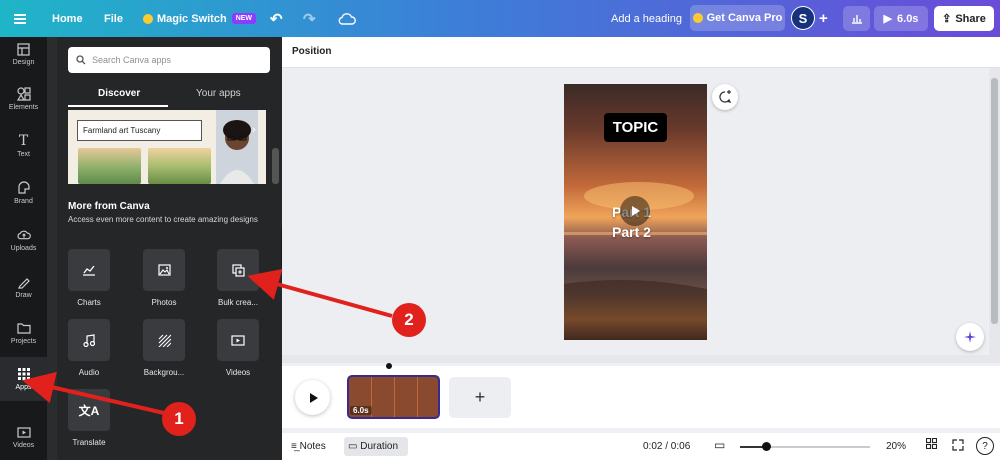 The height and width of the screenshot is (460, 1000). What do you see at coordinates (409, 320) in the screenshot?
I see `annotation-badge-2: 2` at bounding box center [409, 320].